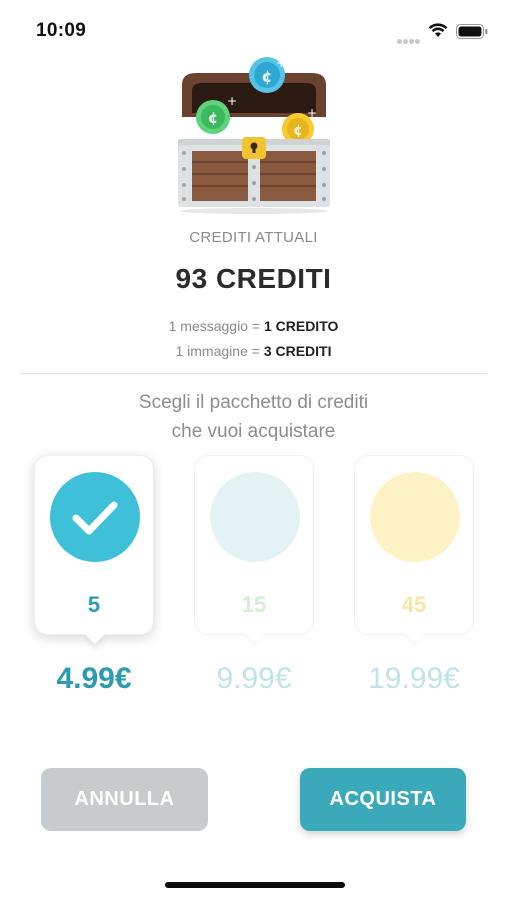  What do you see at coordinates (253, 373) in the screenshot?
I see `divider` at bounding box center [253, 373].